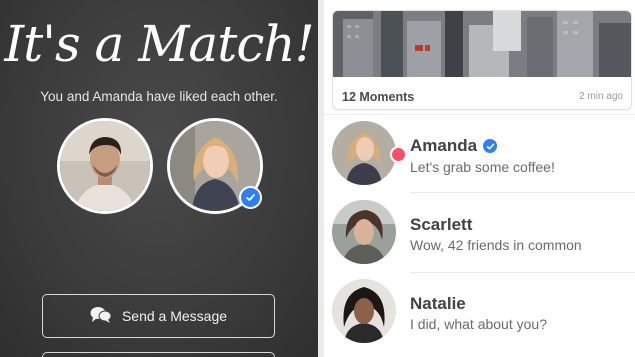 This screenshot has height=357, width=635. Describe the element at coordinates (158, 354) in the screenshot. I see `secondary-button` at that location.